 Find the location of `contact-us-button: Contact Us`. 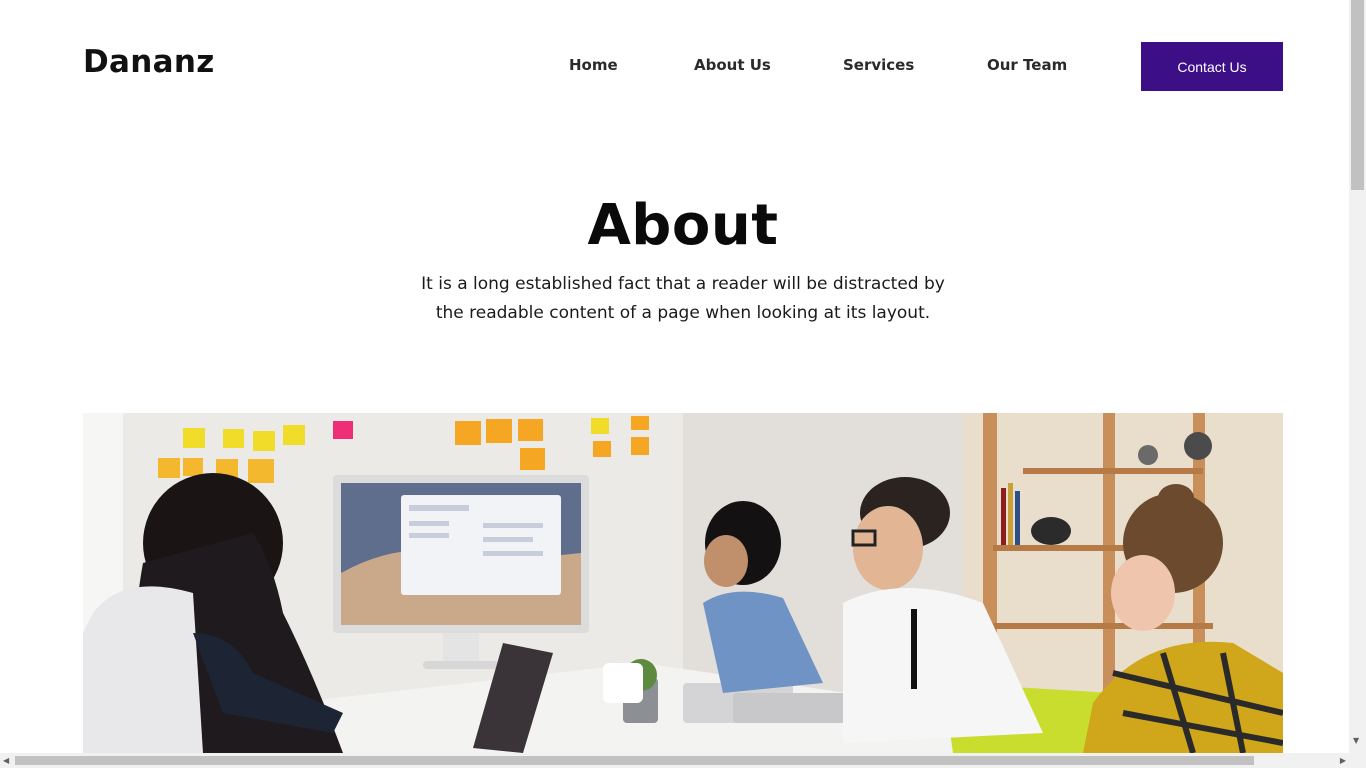

contact-us-button: Contact Us is located at coordinates (1212, 66).